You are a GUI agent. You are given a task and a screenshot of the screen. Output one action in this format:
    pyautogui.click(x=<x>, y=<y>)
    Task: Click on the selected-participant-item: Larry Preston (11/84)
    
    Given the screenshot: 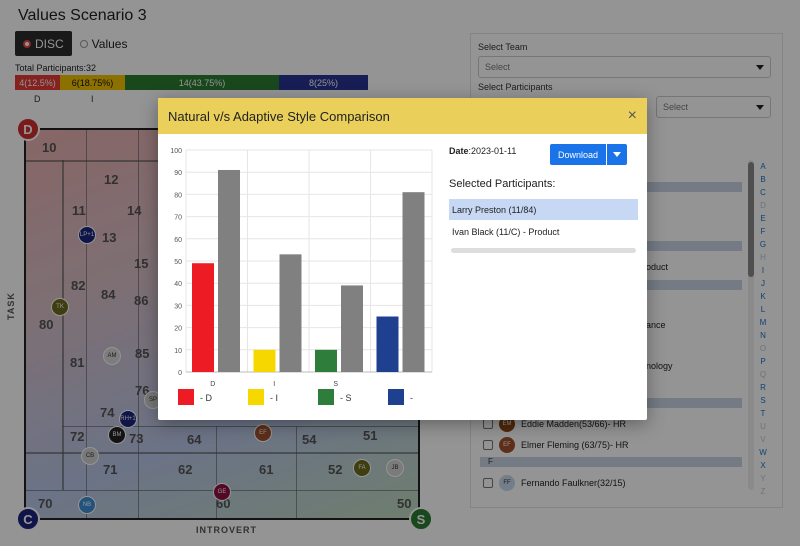 What is the action you would take?
    pyautogui.click(x=543, y=209)
    